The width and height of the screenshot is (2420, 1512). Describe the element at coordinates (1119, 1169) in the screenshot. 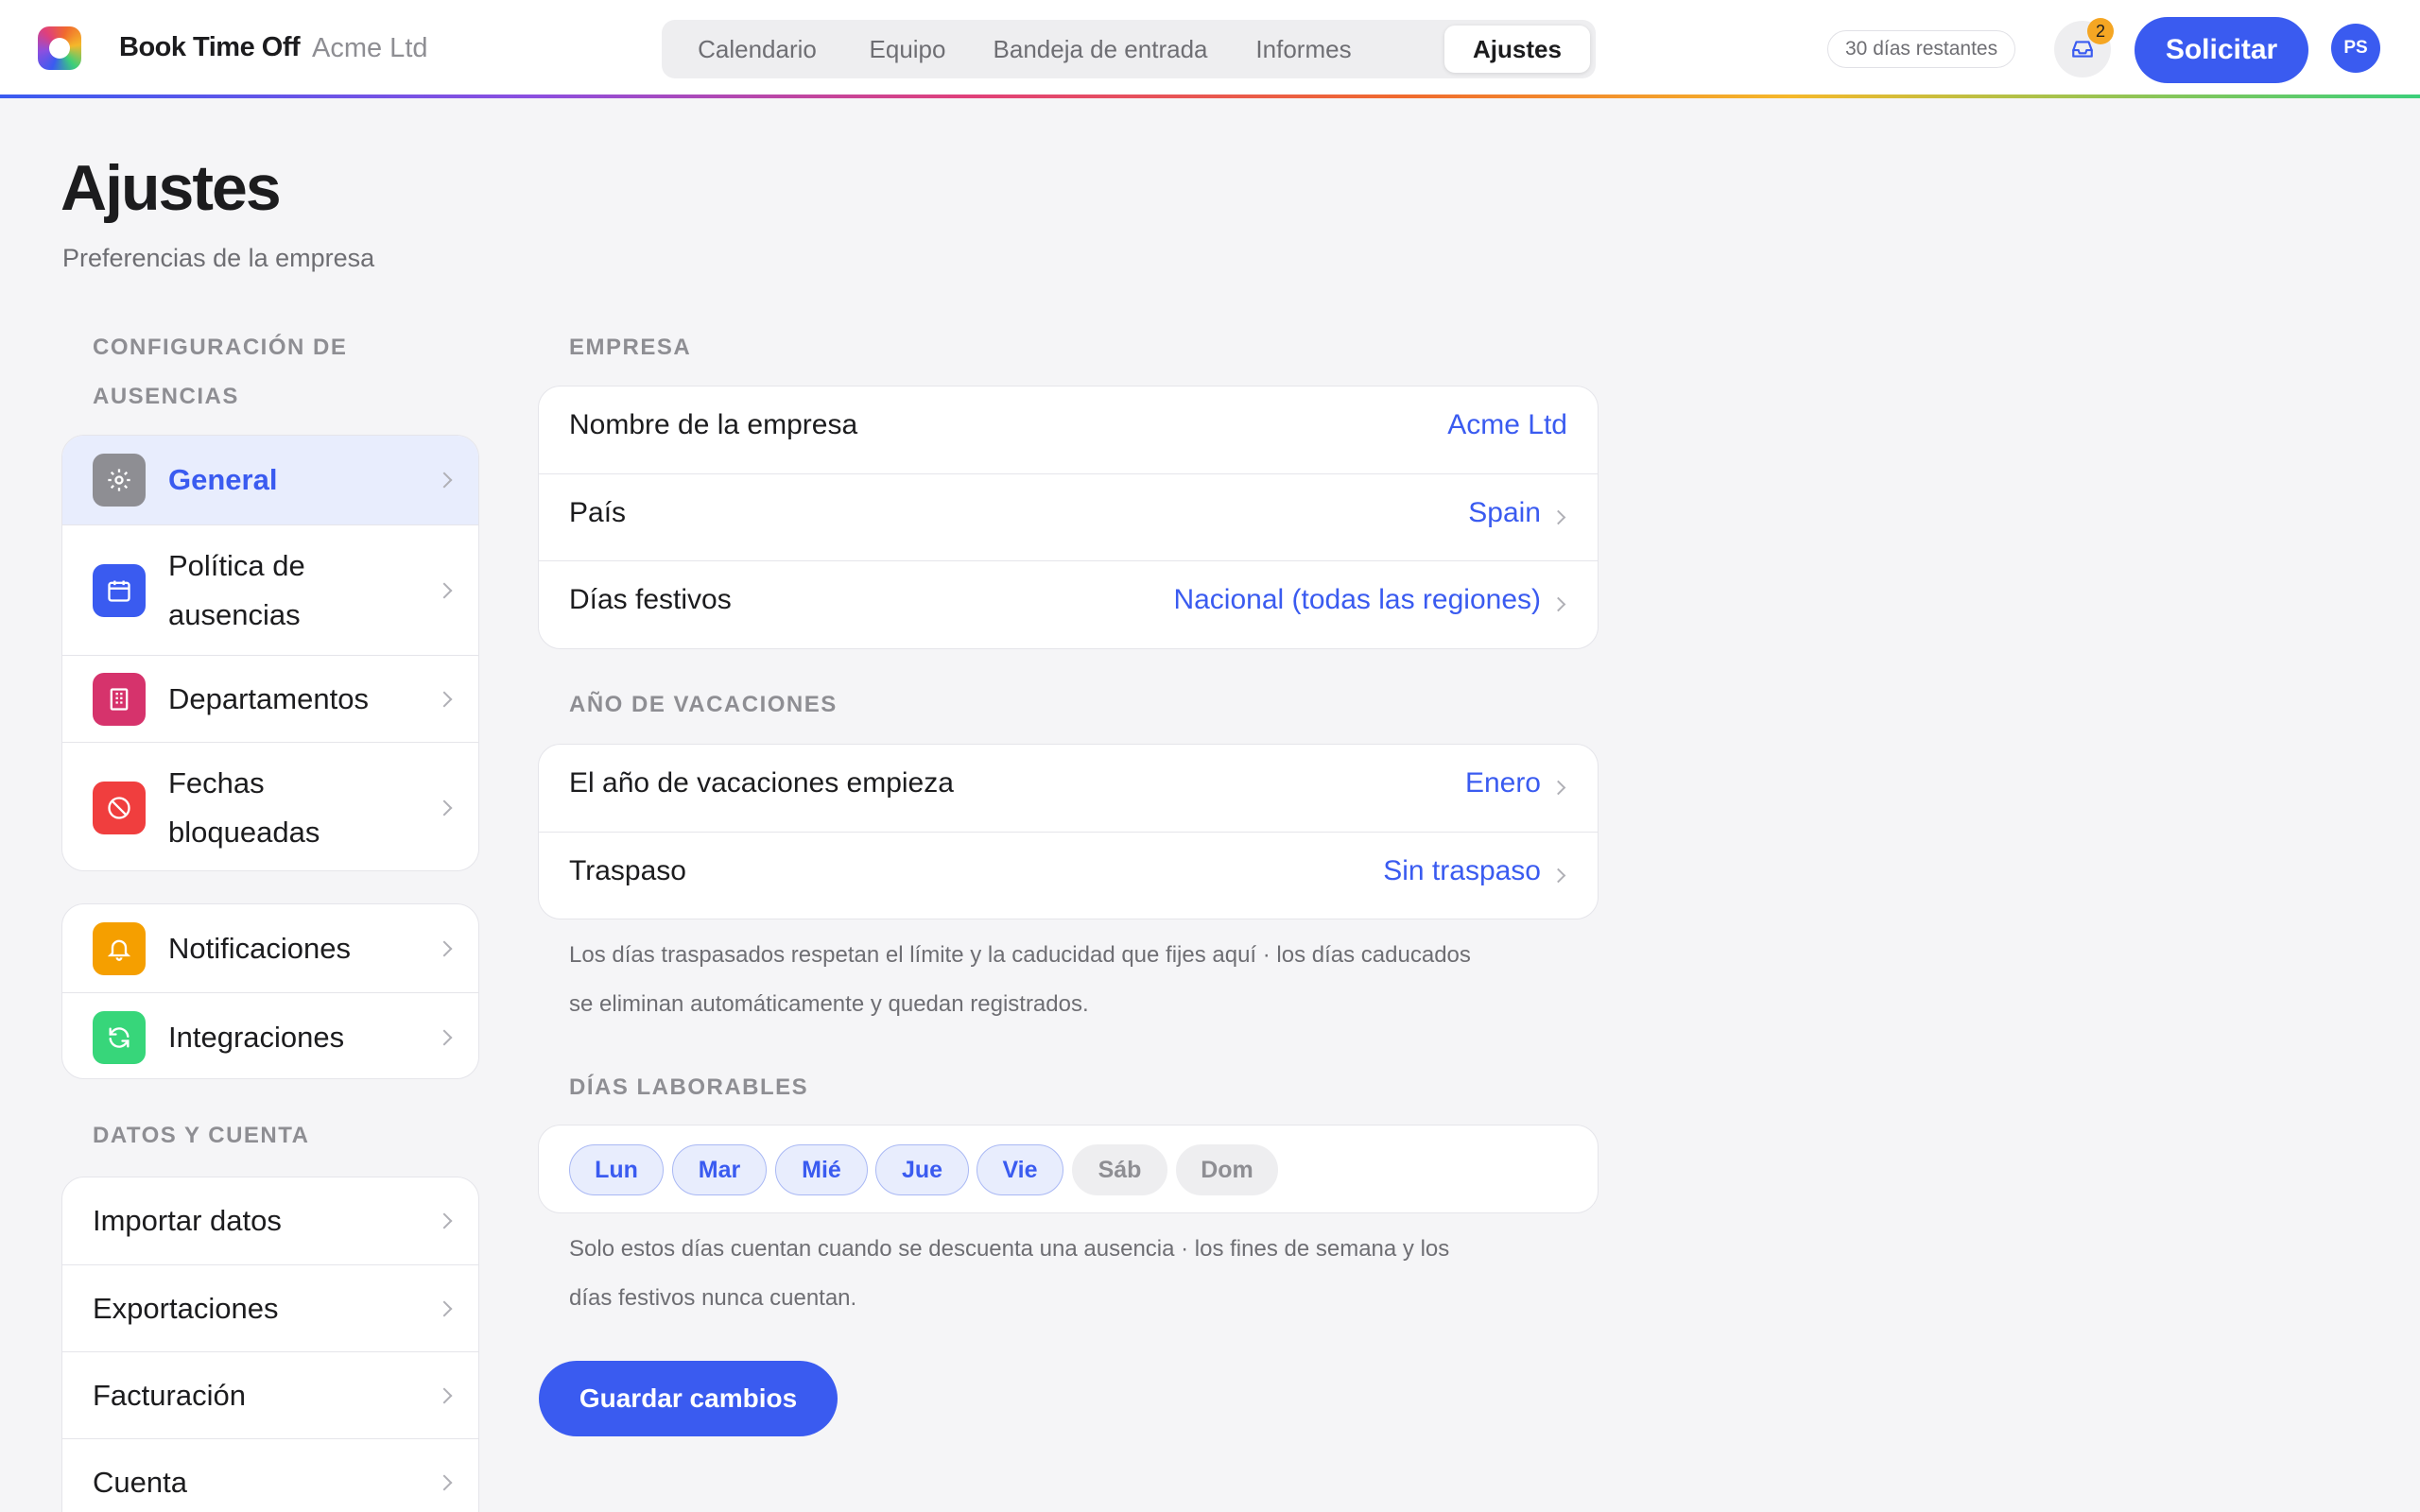

I see `day-chip-sab: Sáb` at that location.